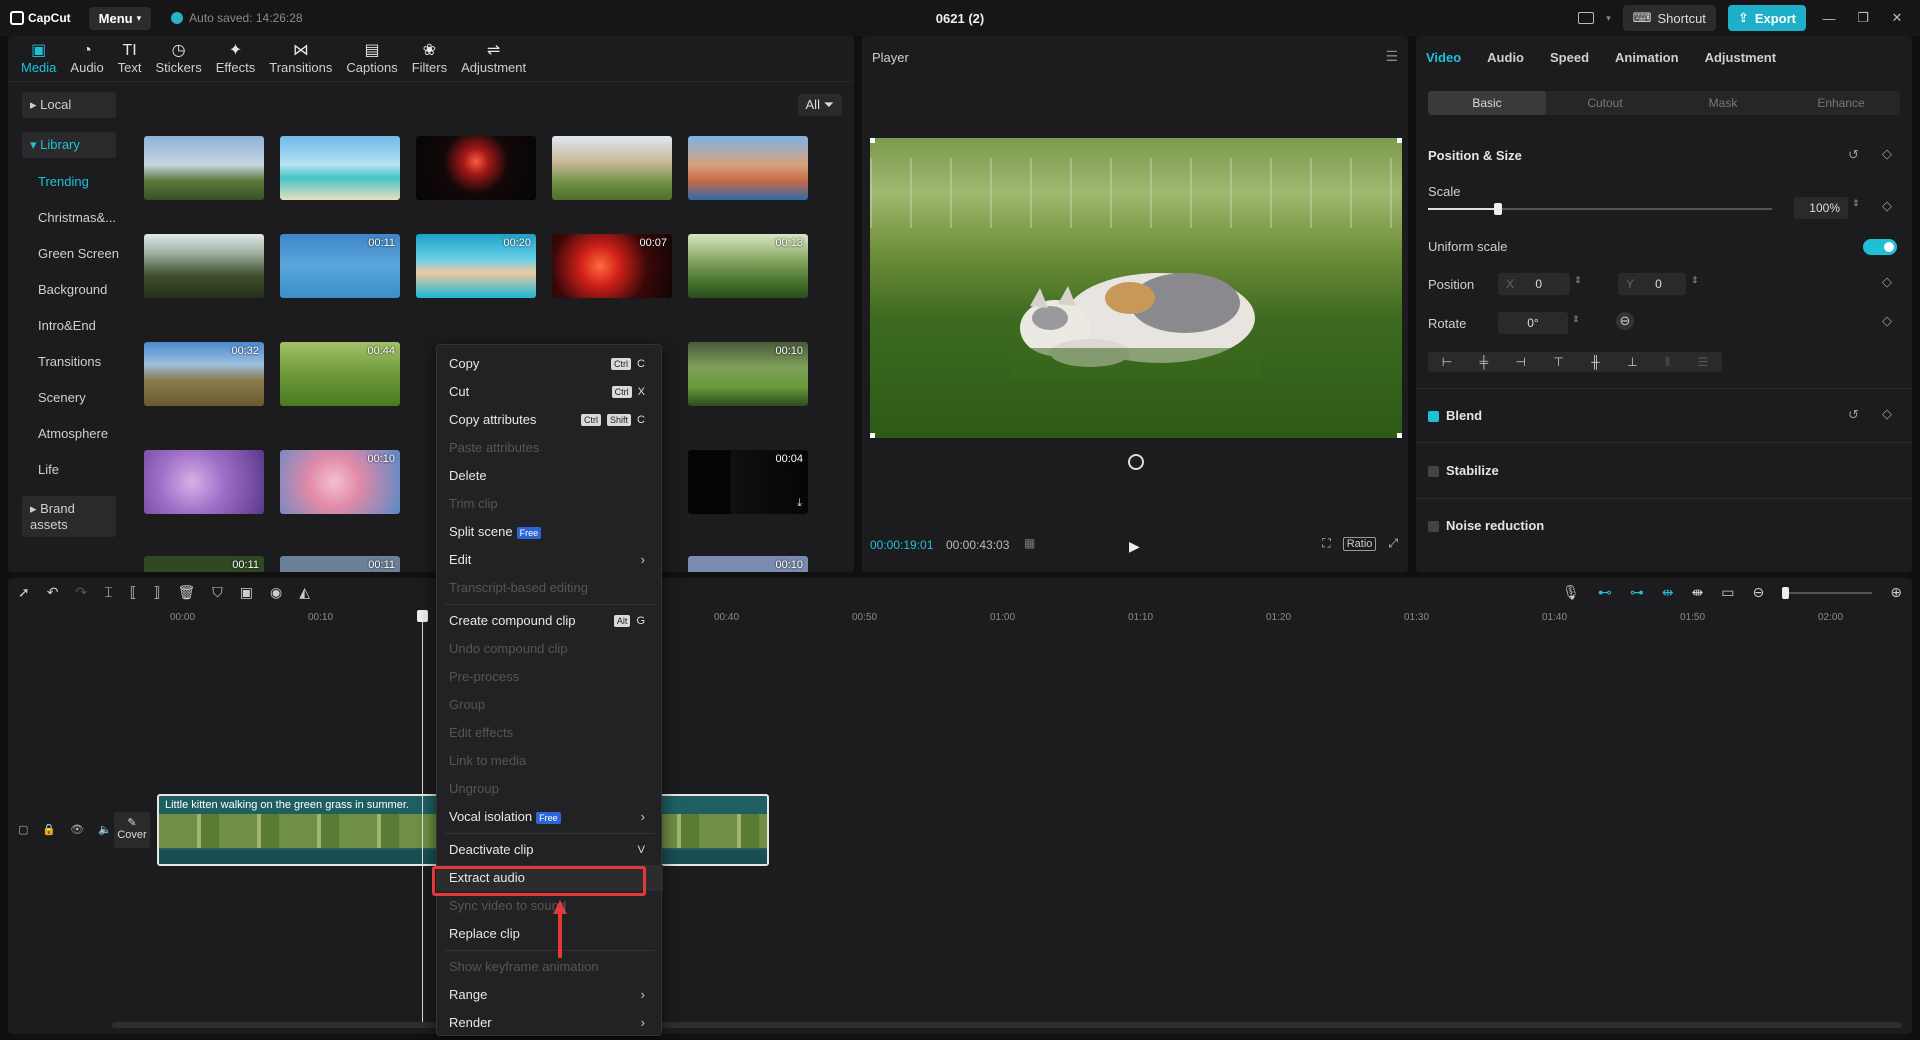 The height and width of the screenshot is (1040, 1920). Describe the element at coordinates (1029, 543) in the screenshot. I see `timeline-grid-icon: ▦` at that location.